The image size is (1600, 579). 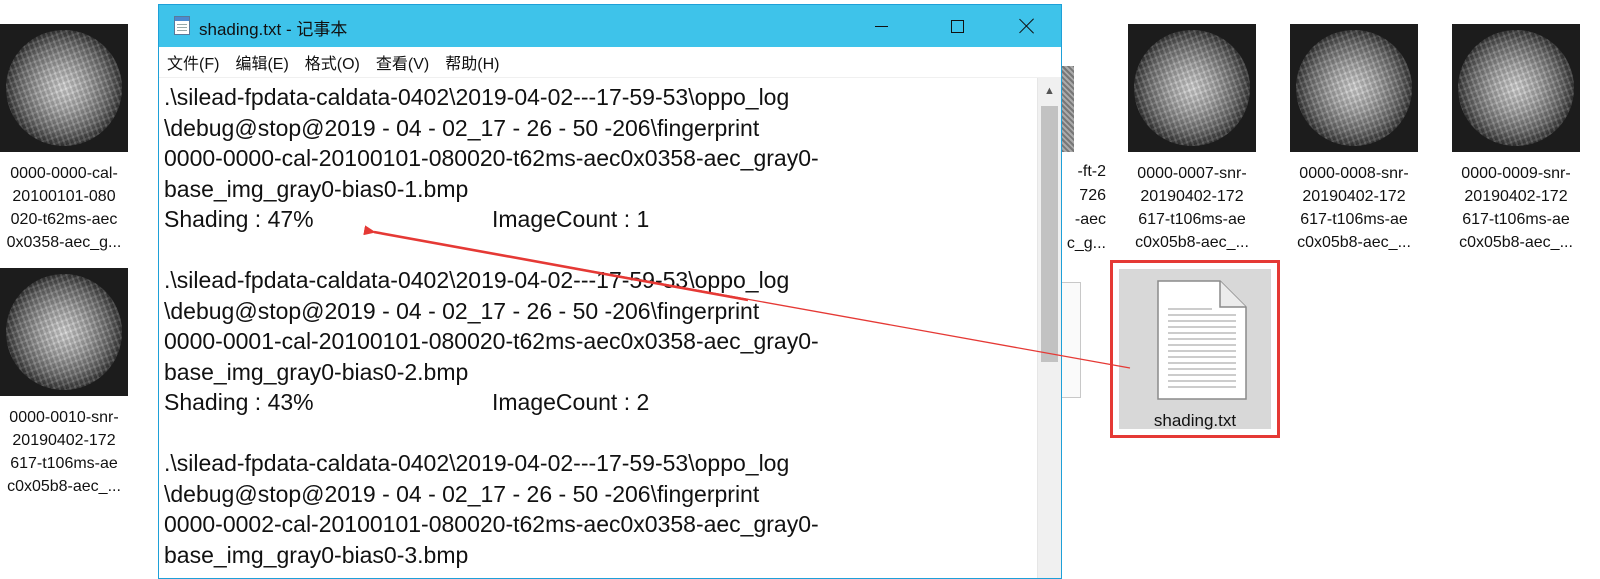 What do you see at coordinates (316, 371) in the screenshot?
I see `text-line: base_img_gray0-bias0-2.bmp` at bounding box center [316, 371].